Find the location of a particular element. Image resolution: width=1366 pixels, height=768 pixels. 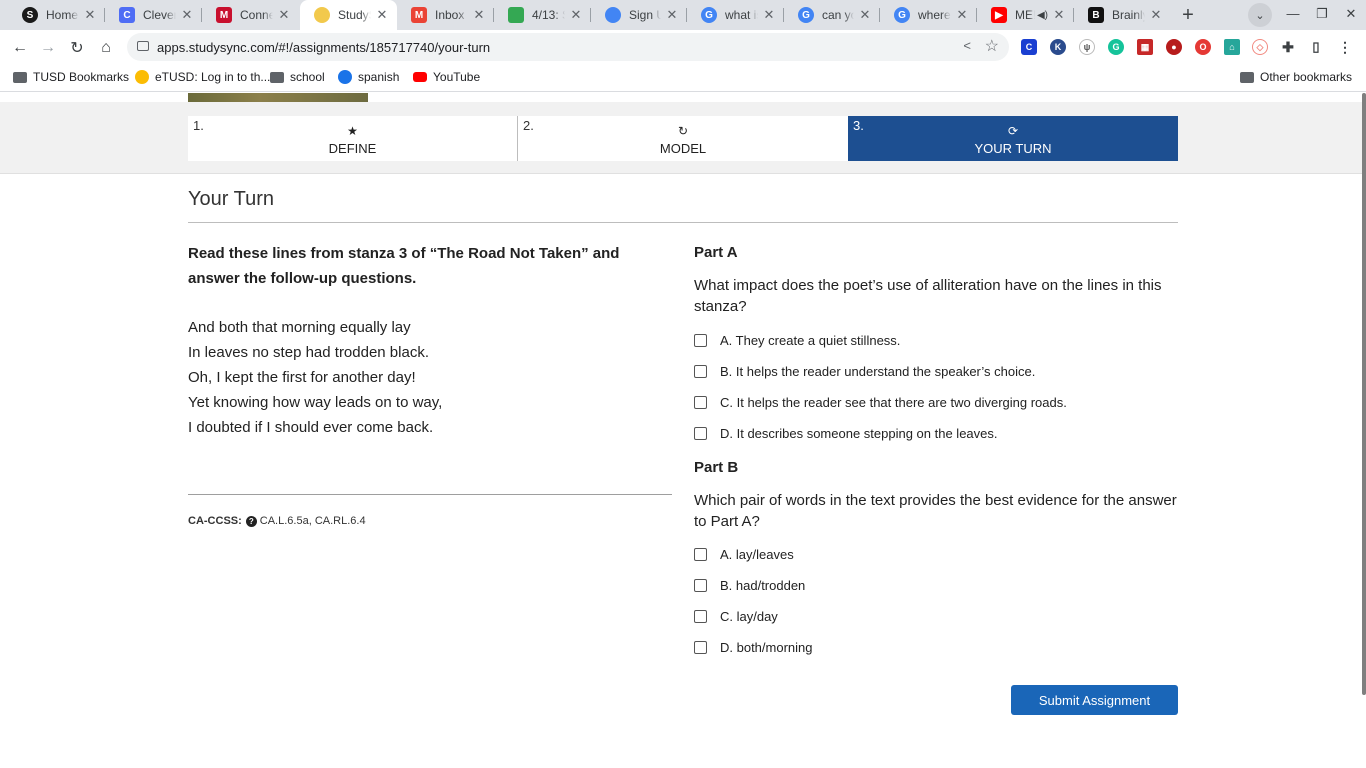

forward-arrow-icon: → is located at coordinates (48, 48).